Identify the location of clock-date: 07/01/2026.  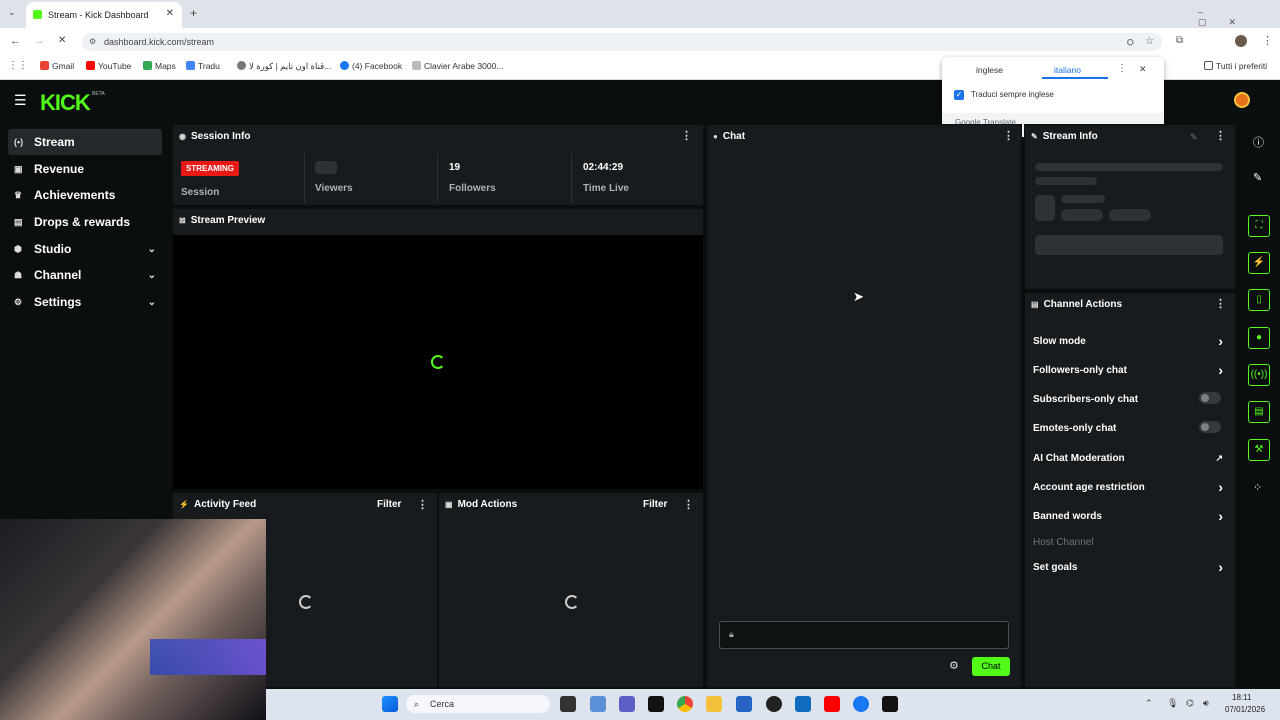
(1245, 709).